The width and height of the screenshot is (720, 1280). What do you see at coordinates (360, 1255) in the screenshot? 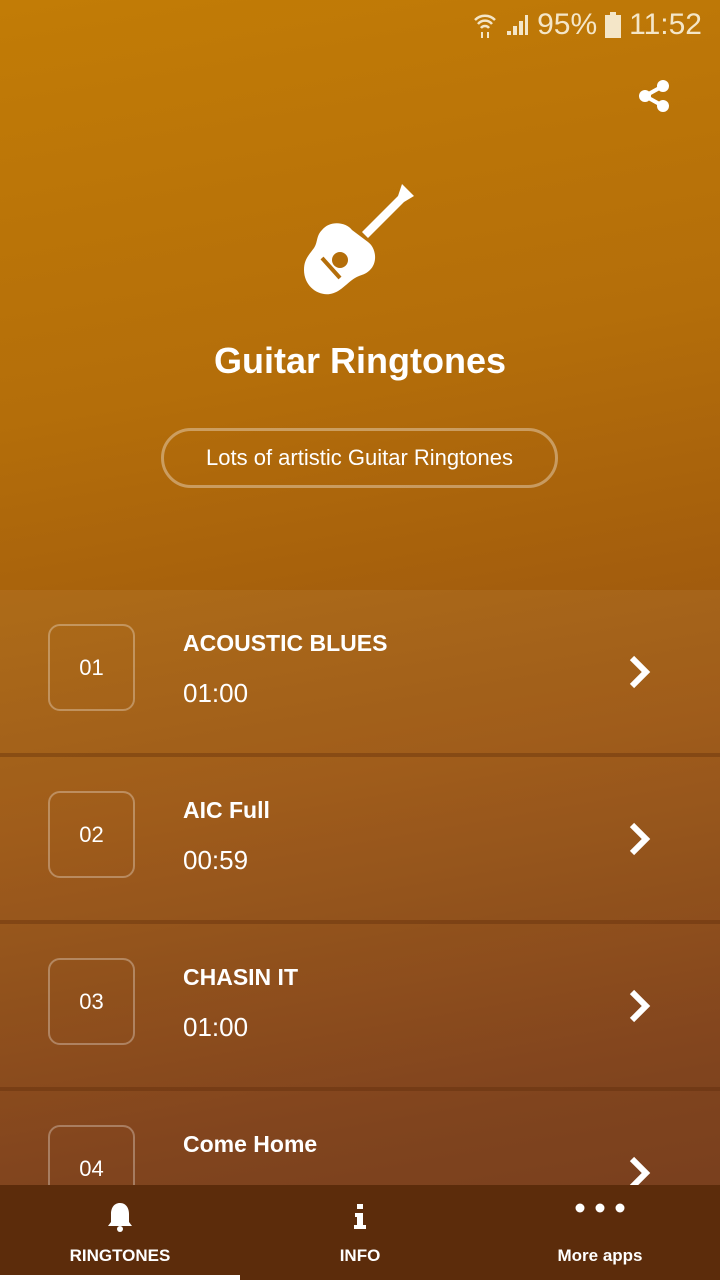
I see `tab-label: INFO` at bounding box center [360, 1255].